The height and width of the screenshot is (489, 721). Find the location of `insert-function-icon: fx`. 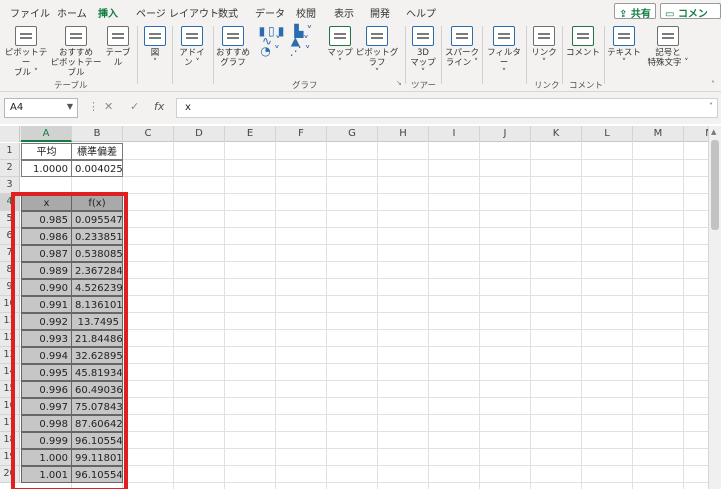

insert-function-icon: fx is located at coordinates (159, 106).